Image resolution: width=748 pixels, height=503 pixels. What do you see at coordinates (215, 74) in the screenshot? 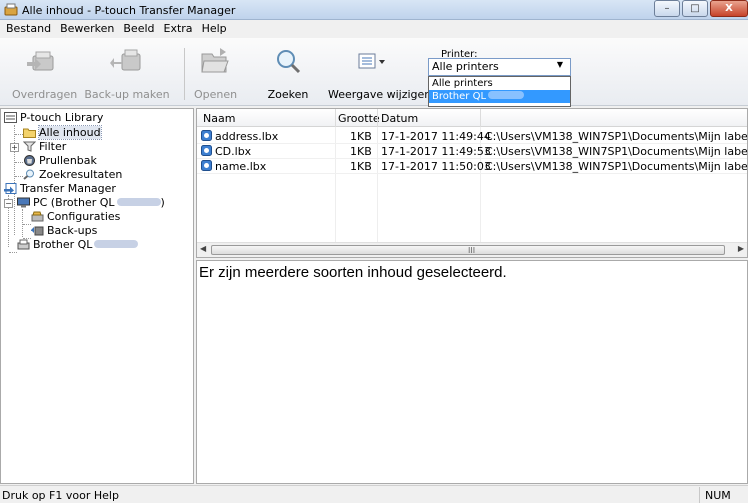
I see `open-button: Openen` at bounding box center [215, 74].